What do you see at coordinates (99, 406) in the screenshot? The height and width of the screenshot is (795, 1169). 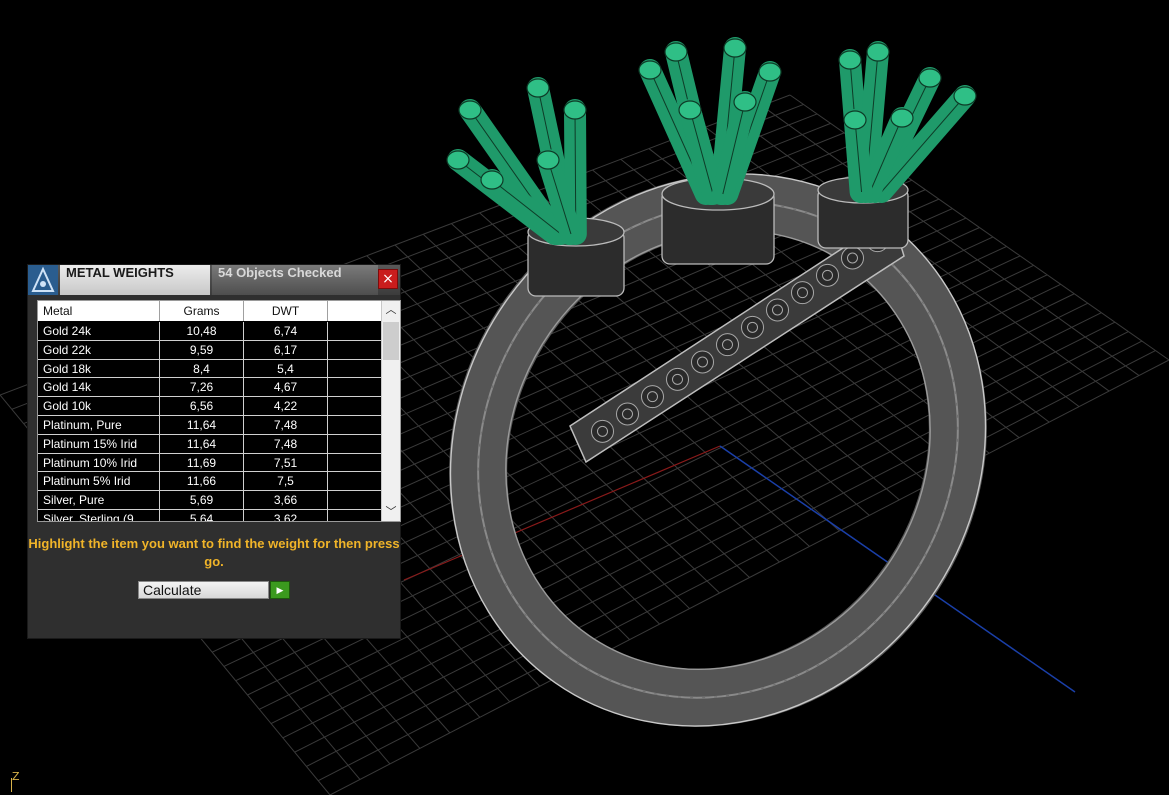 I see `cell-metal: Gold 10k` at bounding box center [99, 406].